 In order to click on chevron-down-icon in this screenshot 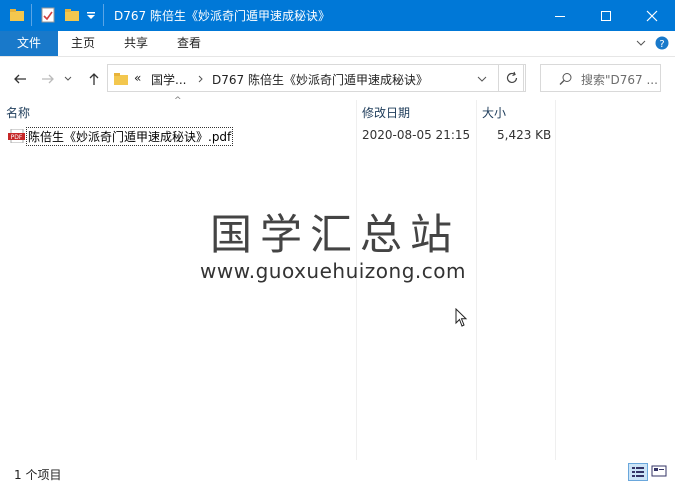, I will do `click(68, 78)`.